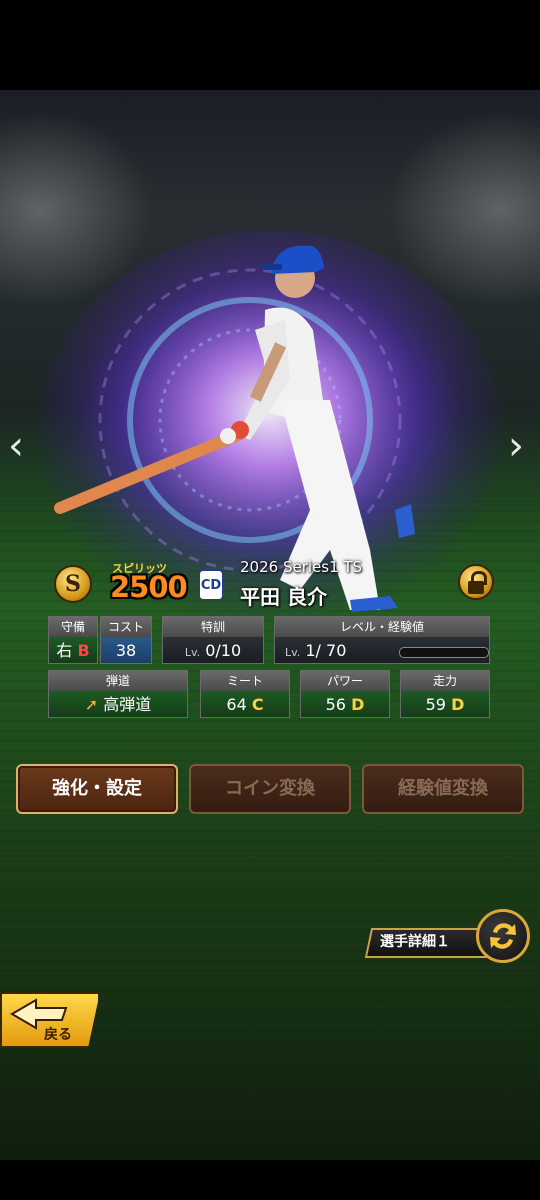  What do you see at coordinates (64, 650) in the screenshot?
I see `defense-position: 右` at bounding box center [64, 650].